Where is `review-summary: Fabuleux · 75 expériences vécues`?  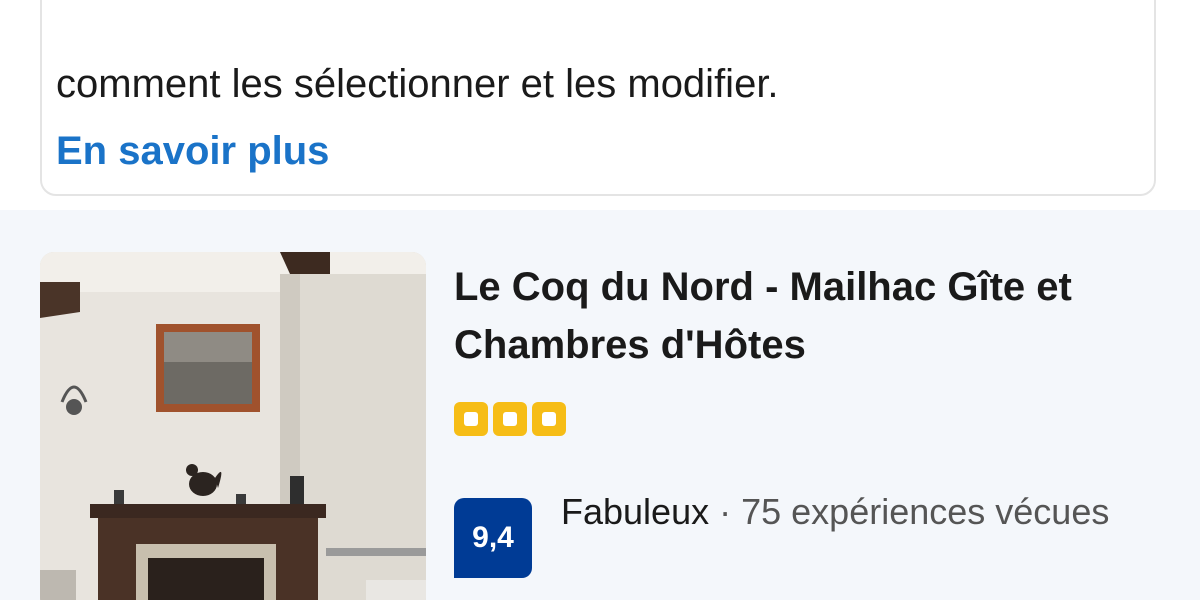 review-summary: Fabuleux · 75 expériences vécues is located at coordinates (861, 512).